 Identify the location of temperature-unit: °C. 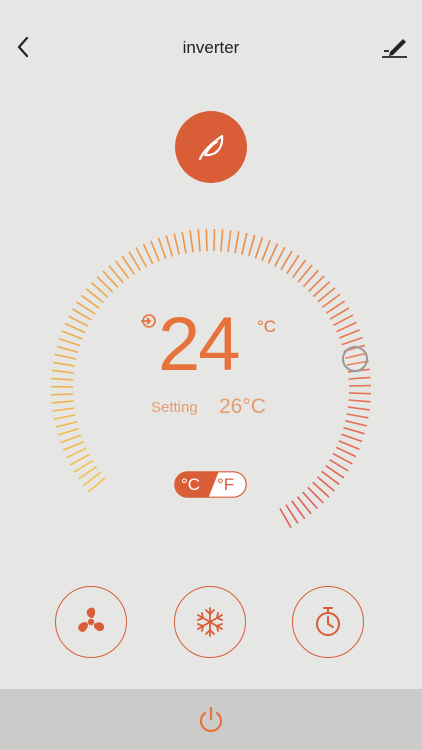
(267, 326).